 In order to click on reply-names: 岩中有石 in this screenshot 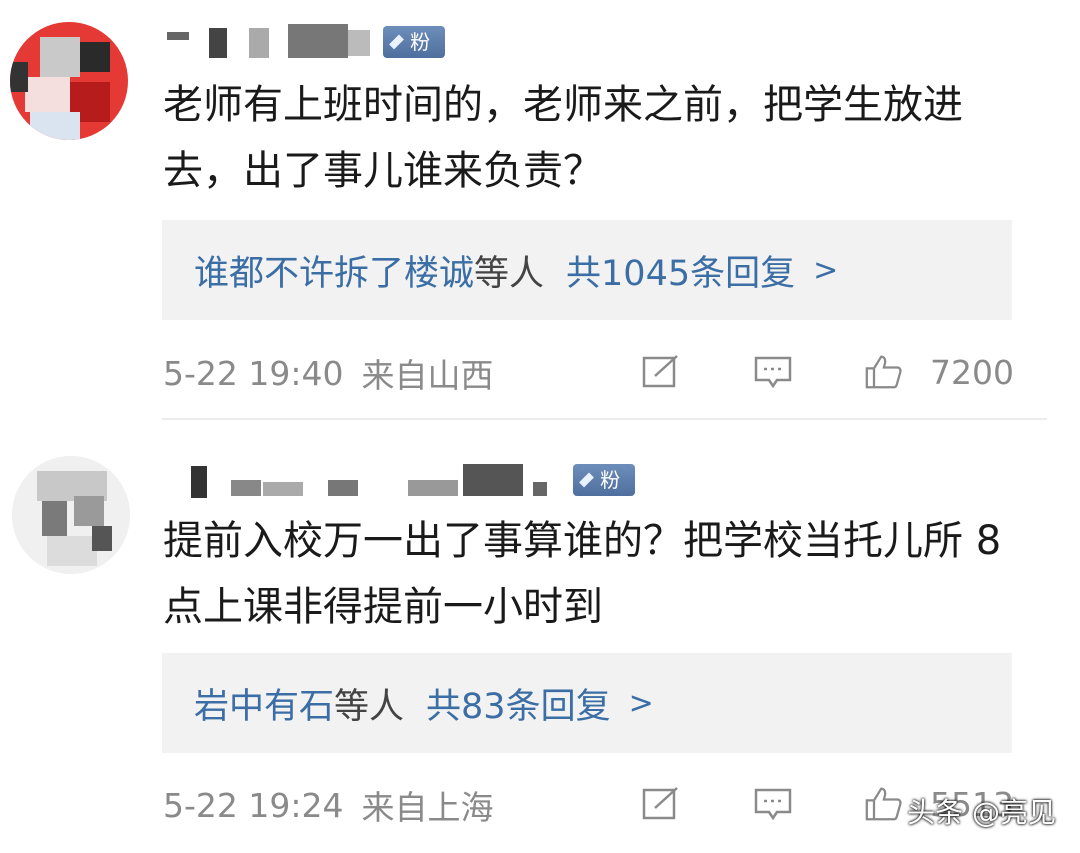, I will do `click(264, 706)`.